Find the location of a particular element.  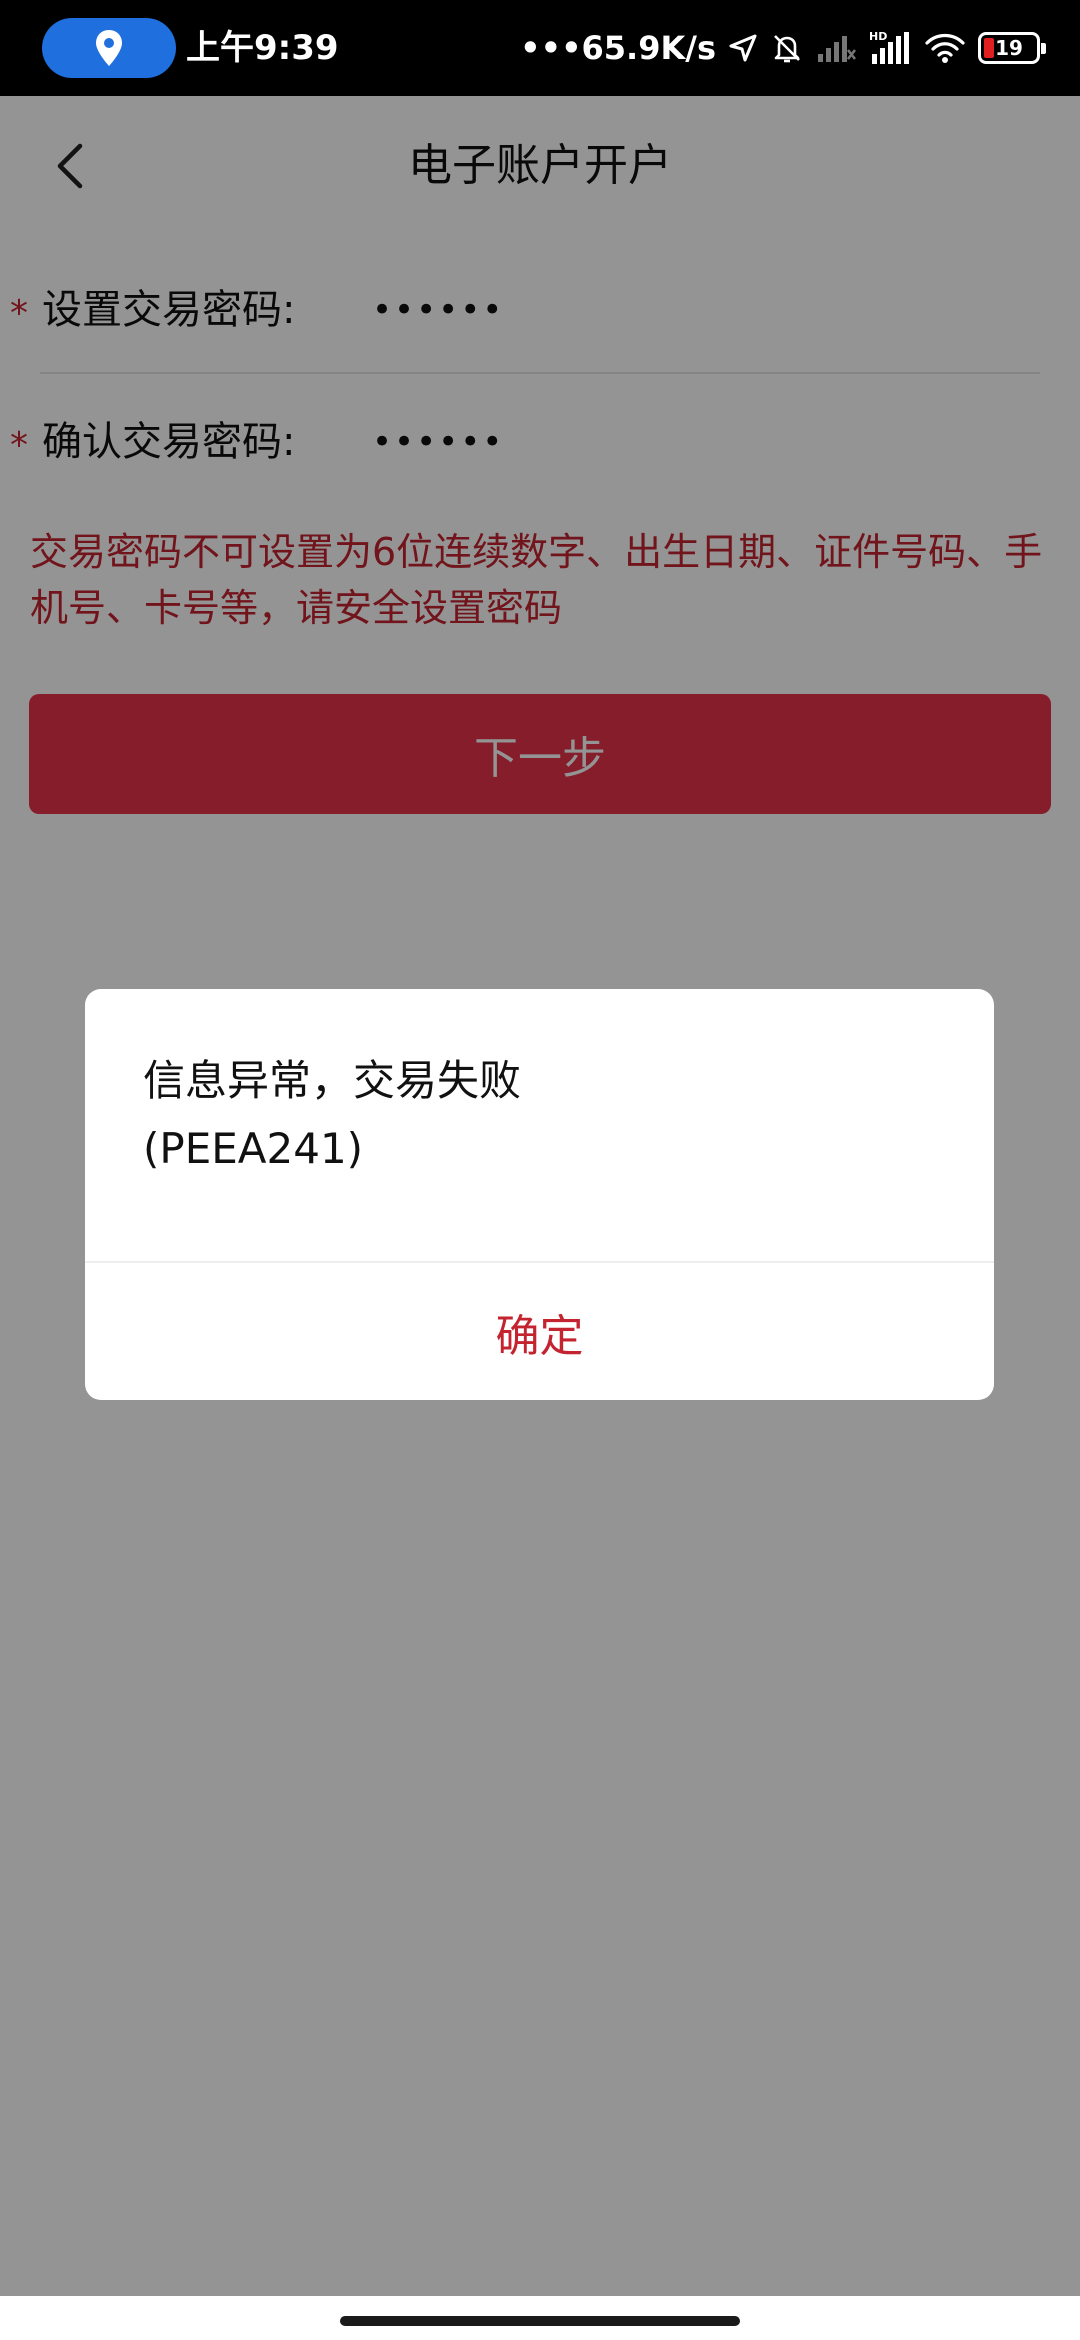

location-indicator is located at coordinates (109, 48).